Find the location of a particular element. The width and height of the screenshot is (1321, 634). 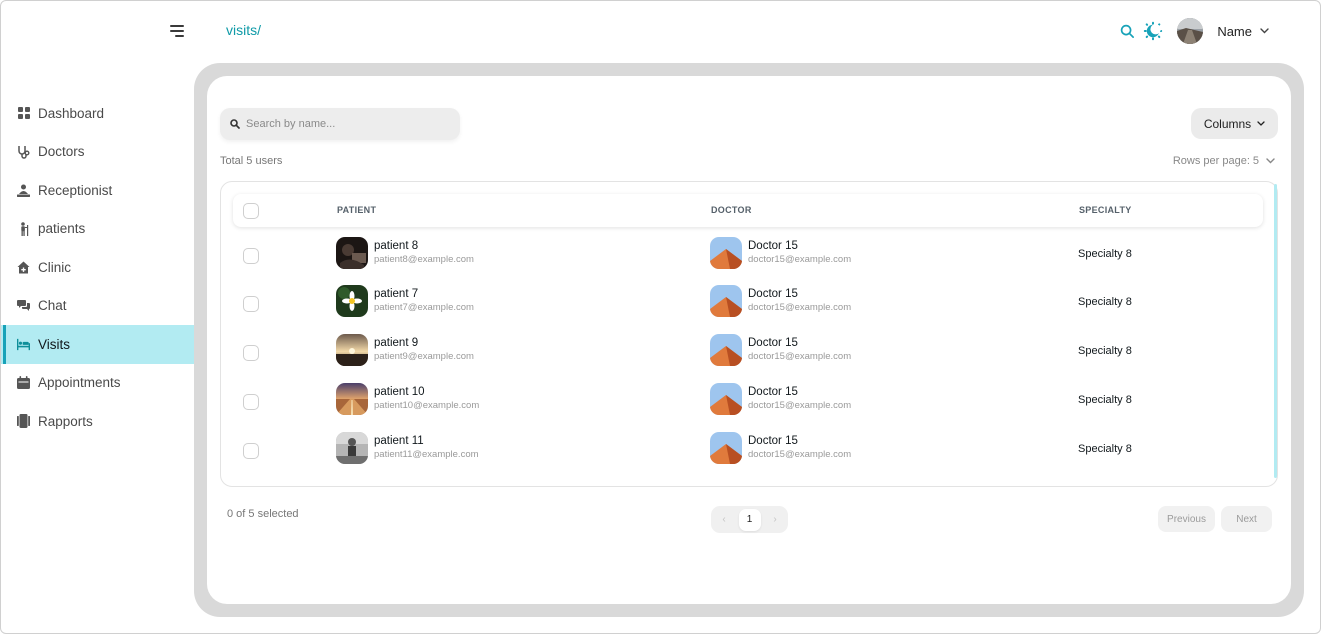

patient-email: patient10@example.com is located at coordinates (427, 405).